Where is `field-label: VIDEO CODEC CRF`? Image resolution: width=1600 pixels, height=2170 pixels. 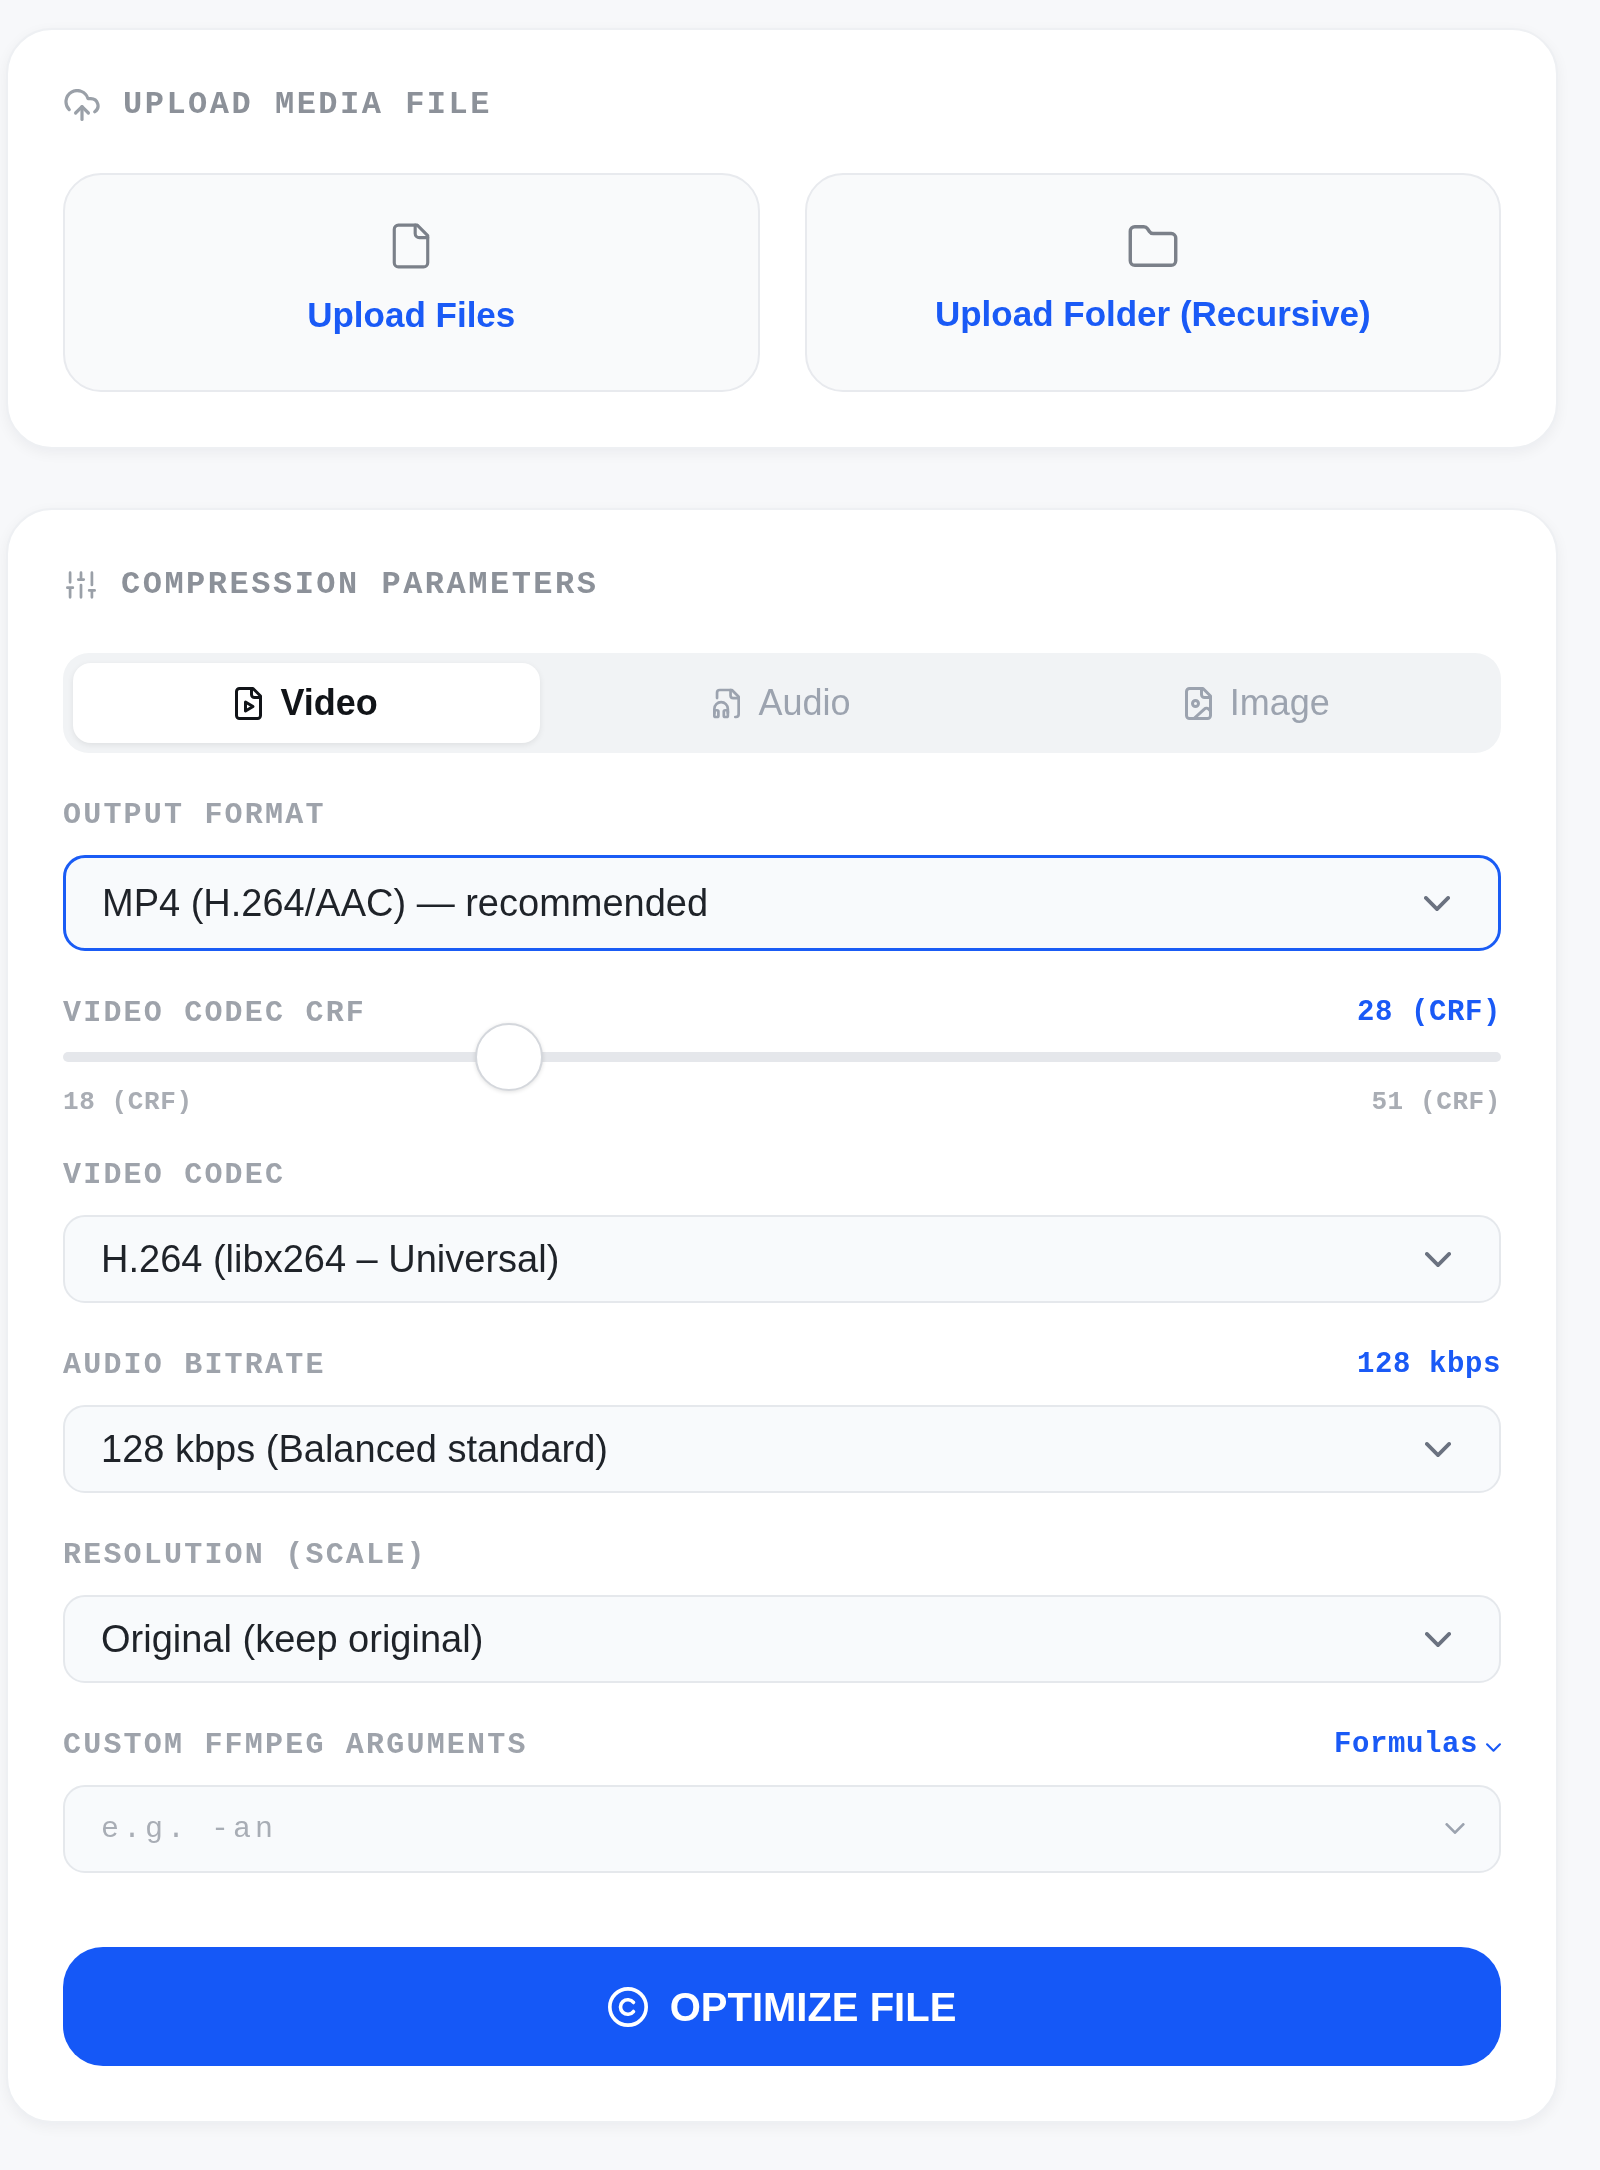
field-label: VIDEO CODEC CRF is located at coordinates (215, 1013).